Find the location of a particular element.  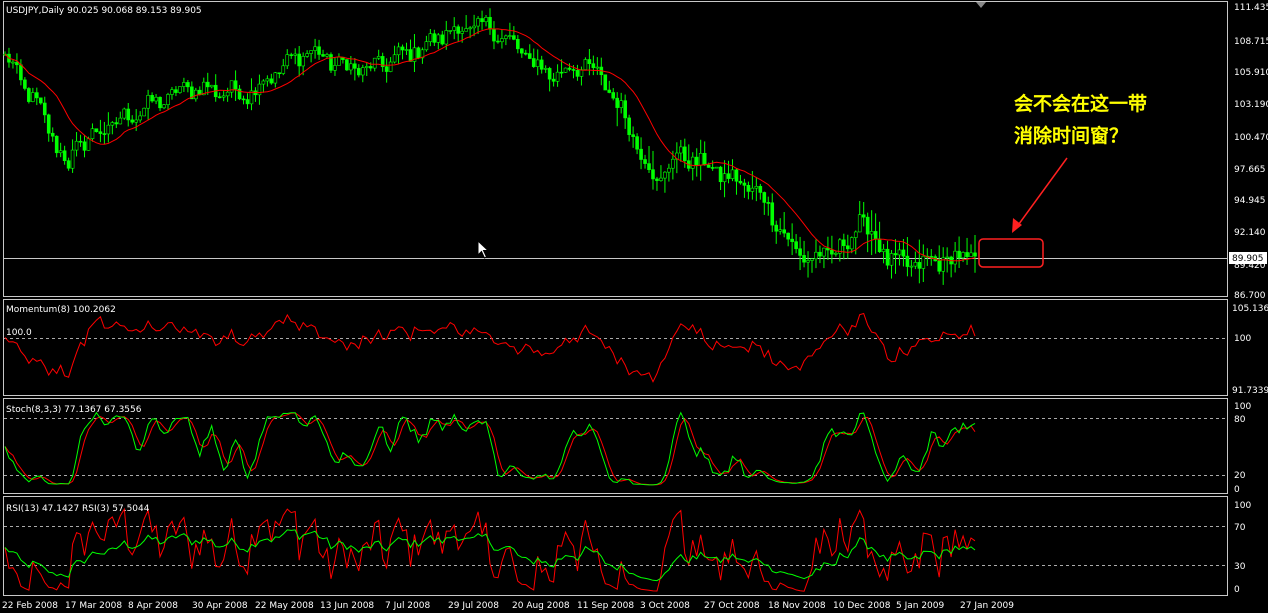

date-tick-1: 17 Mar 2008 is located at coordinates (93, 606).